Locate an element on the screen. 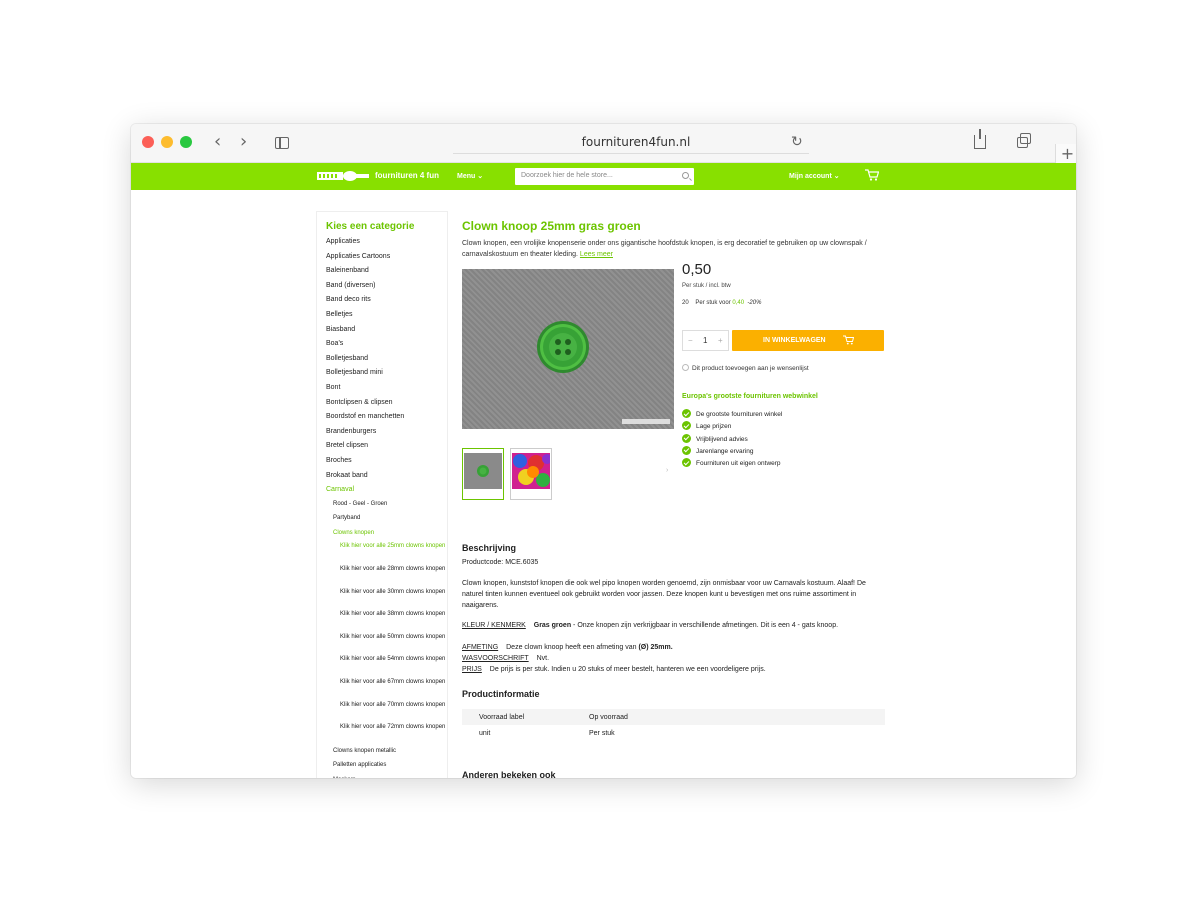  table-row: unit Per stuk is located at coordinates (673, 733).